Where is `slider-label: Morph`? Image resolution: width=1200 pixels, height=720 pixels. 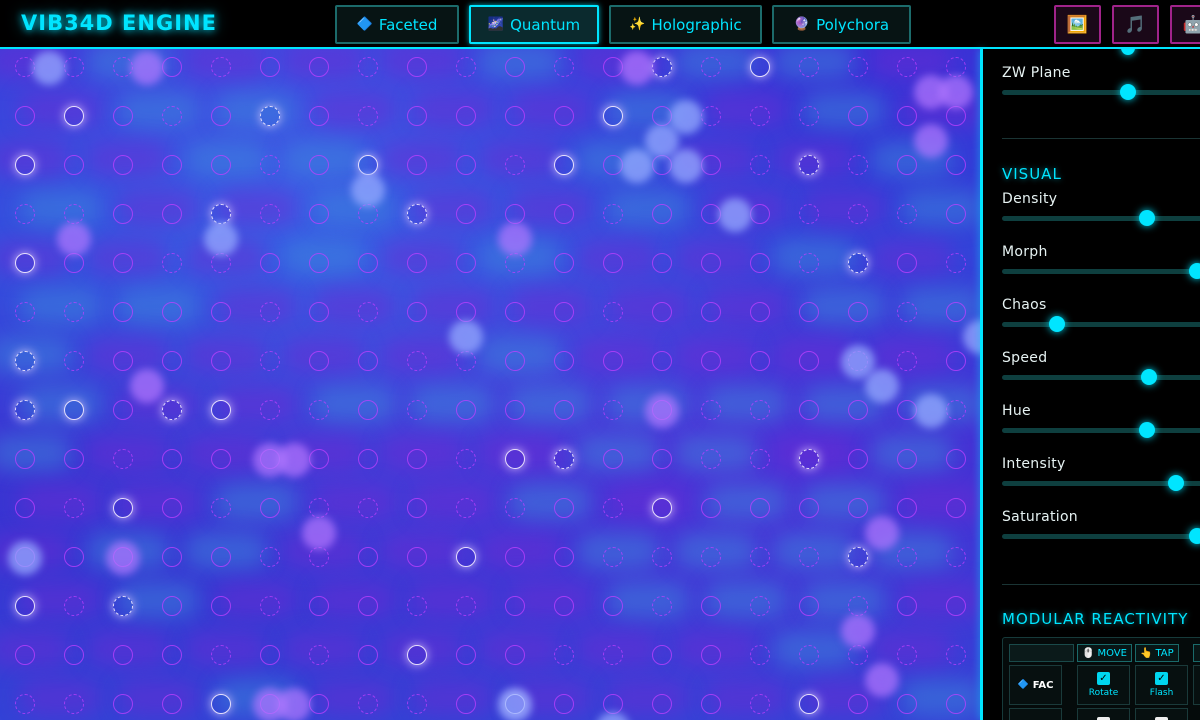 slider-label: Morph is located at coordinates (1025, 252).